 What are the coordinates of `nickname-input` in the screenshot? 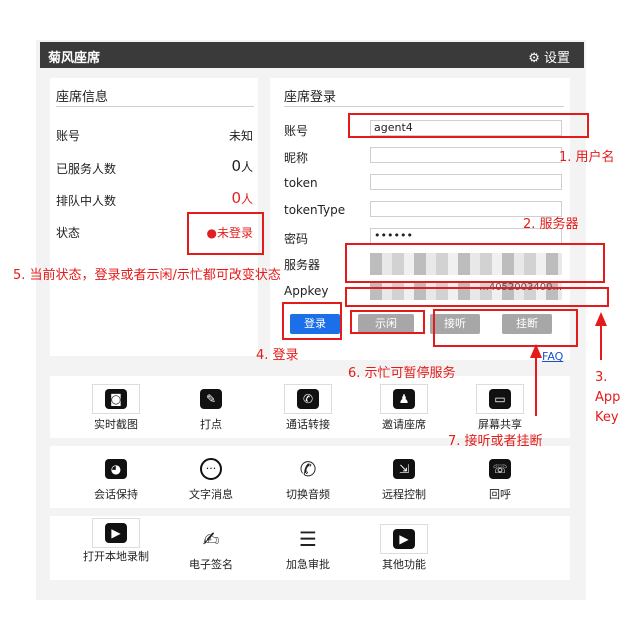 It's located at (466, 155).